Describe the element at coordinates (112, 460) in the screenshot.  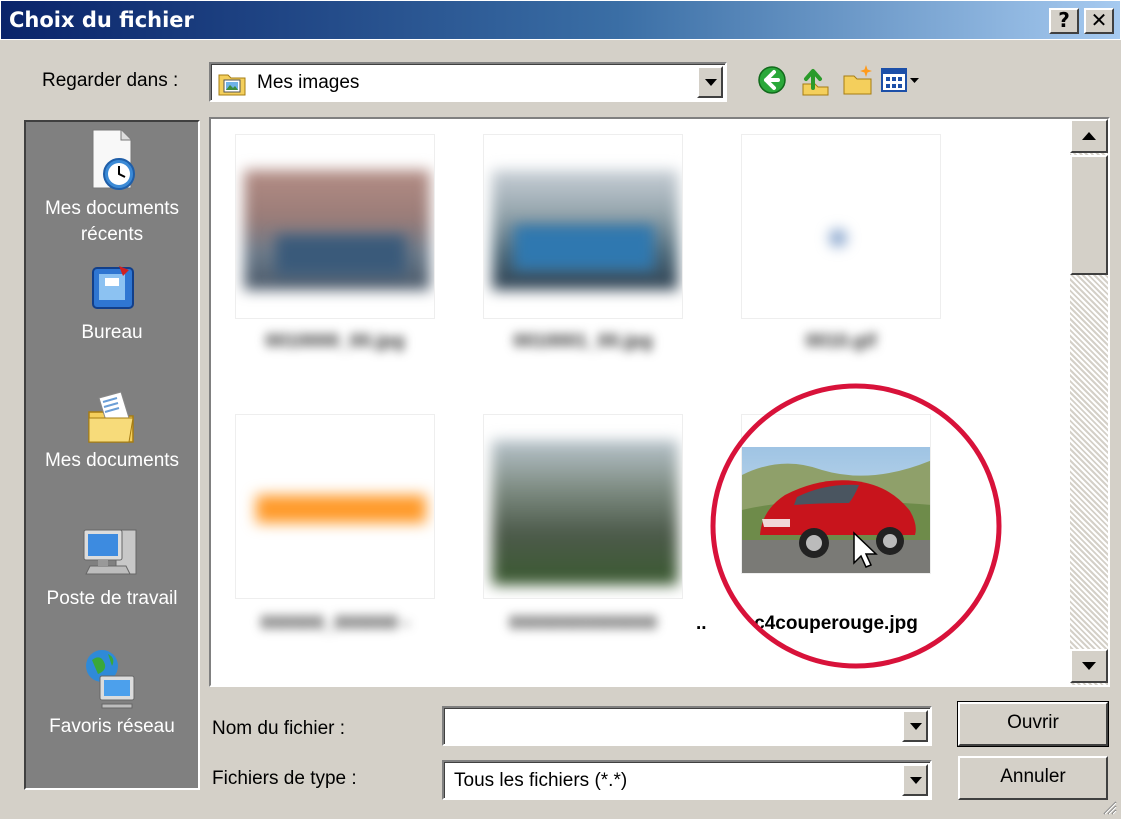
I see `place-label: Mes documents` at that location.